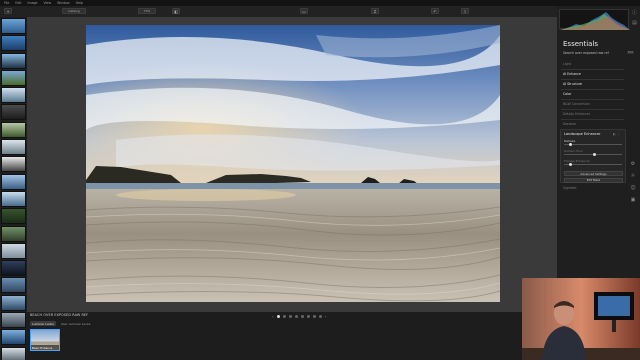 The image size is (640, 360). Describe the element at coordinates (569, 124) in the screenshot. I see `section-denoise: Denoise` at that location.